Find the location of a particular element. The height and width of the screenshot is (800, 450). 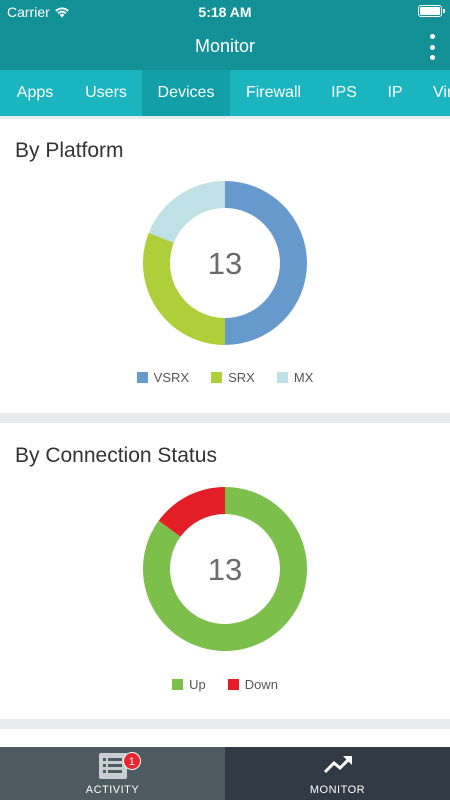

activity-label: ACTIVITY is located at coordinates (112, 790).